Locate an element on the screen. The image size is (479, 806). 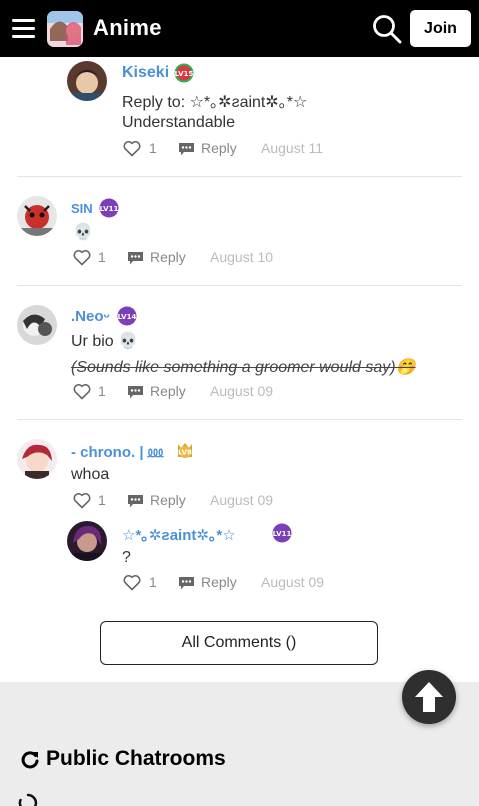
community-logo is located at coordinates (65, 29).